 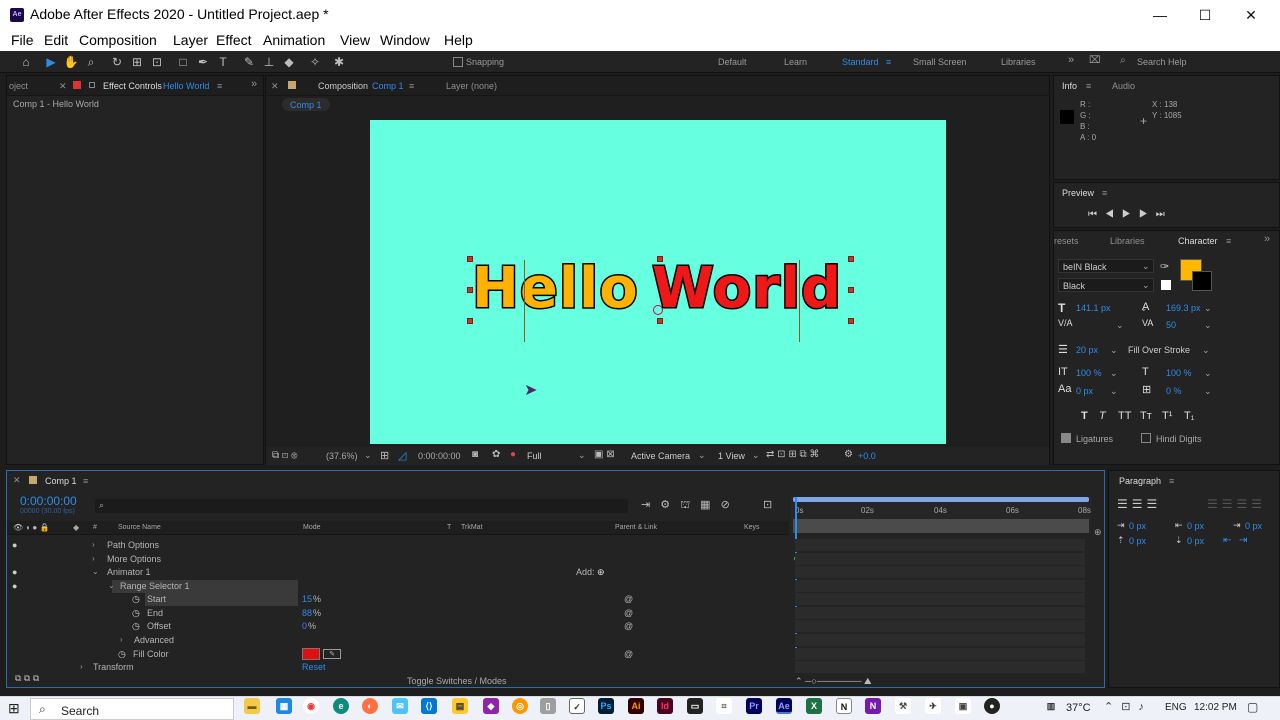 I want to click on tsume-value: 0 %, so click(x=1174, y=391).